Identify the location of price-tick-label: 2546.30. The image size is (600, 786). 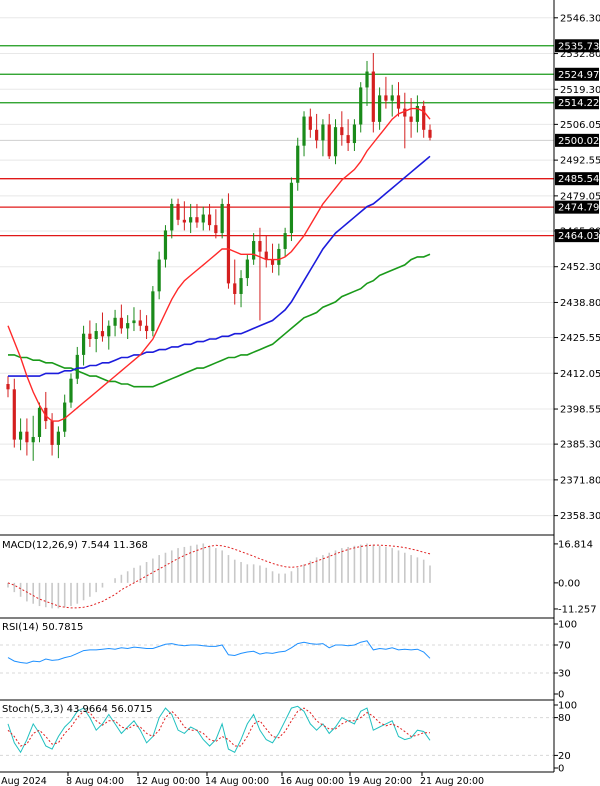
(580, 18).